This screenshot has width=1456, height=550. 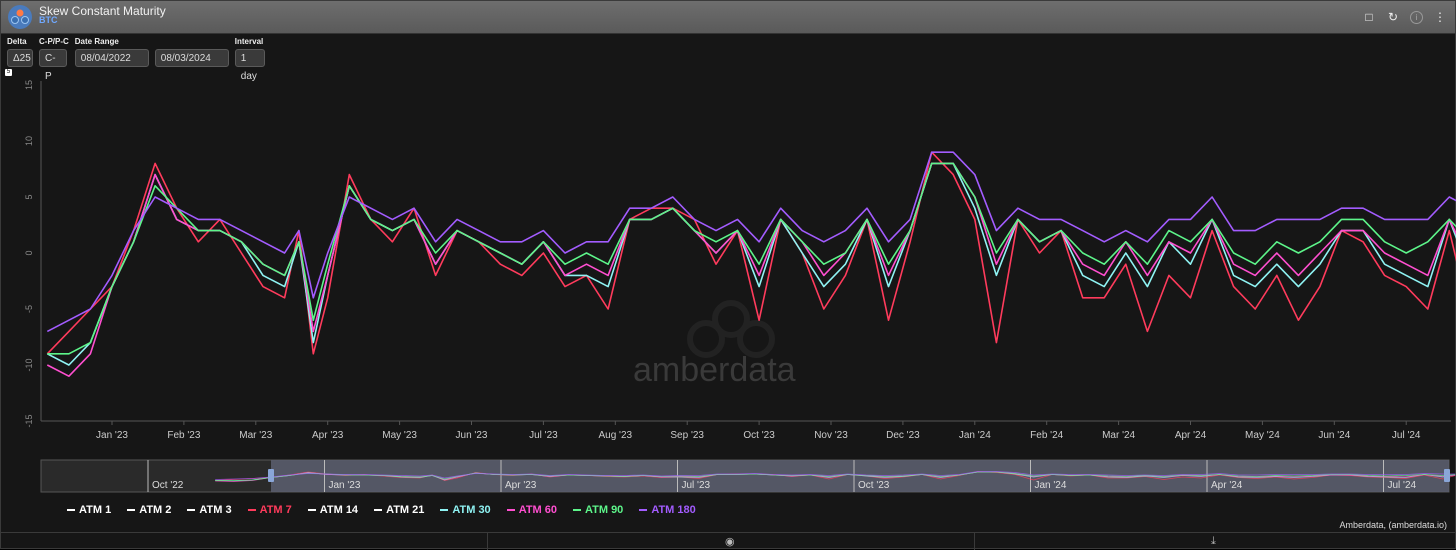 I want to click on y-tick-label: -10, so click(x=29, y=364).